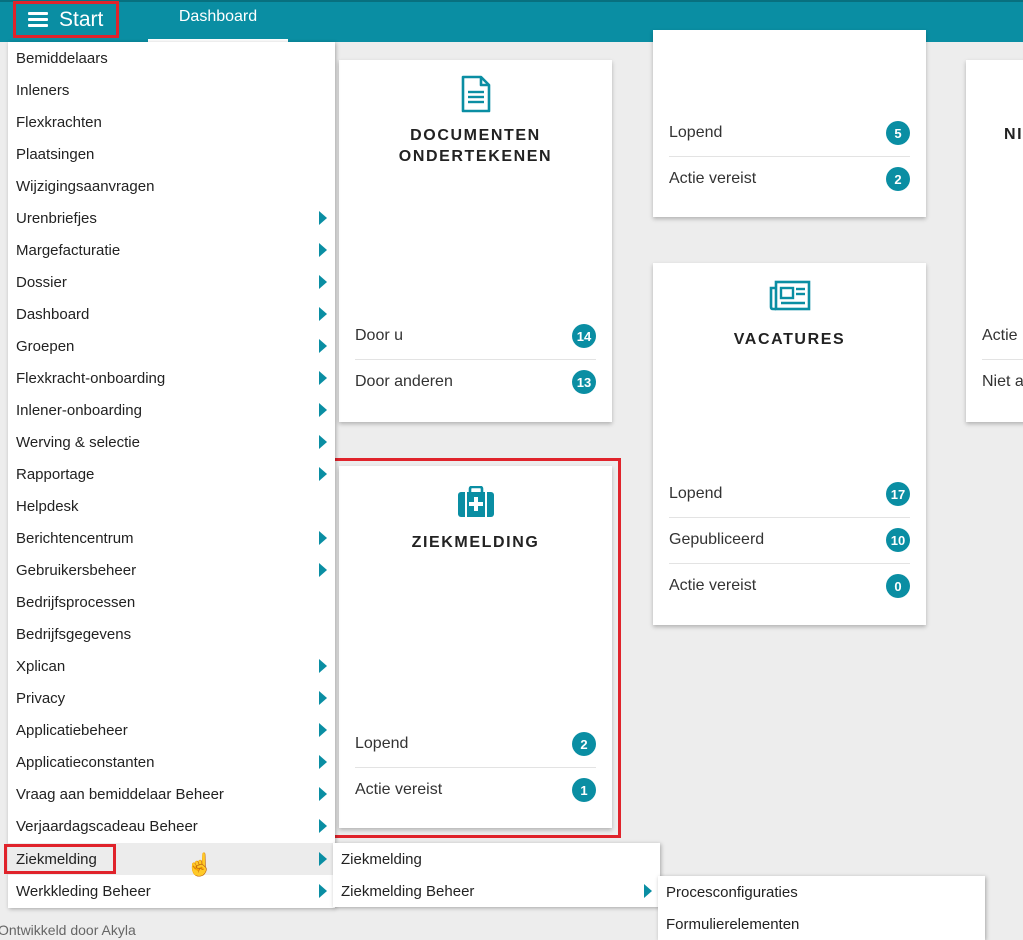 The width and height of the screenshot is (1023, 940). I want to click on card-row-lopend: Lopend 17, so click(789, 494).